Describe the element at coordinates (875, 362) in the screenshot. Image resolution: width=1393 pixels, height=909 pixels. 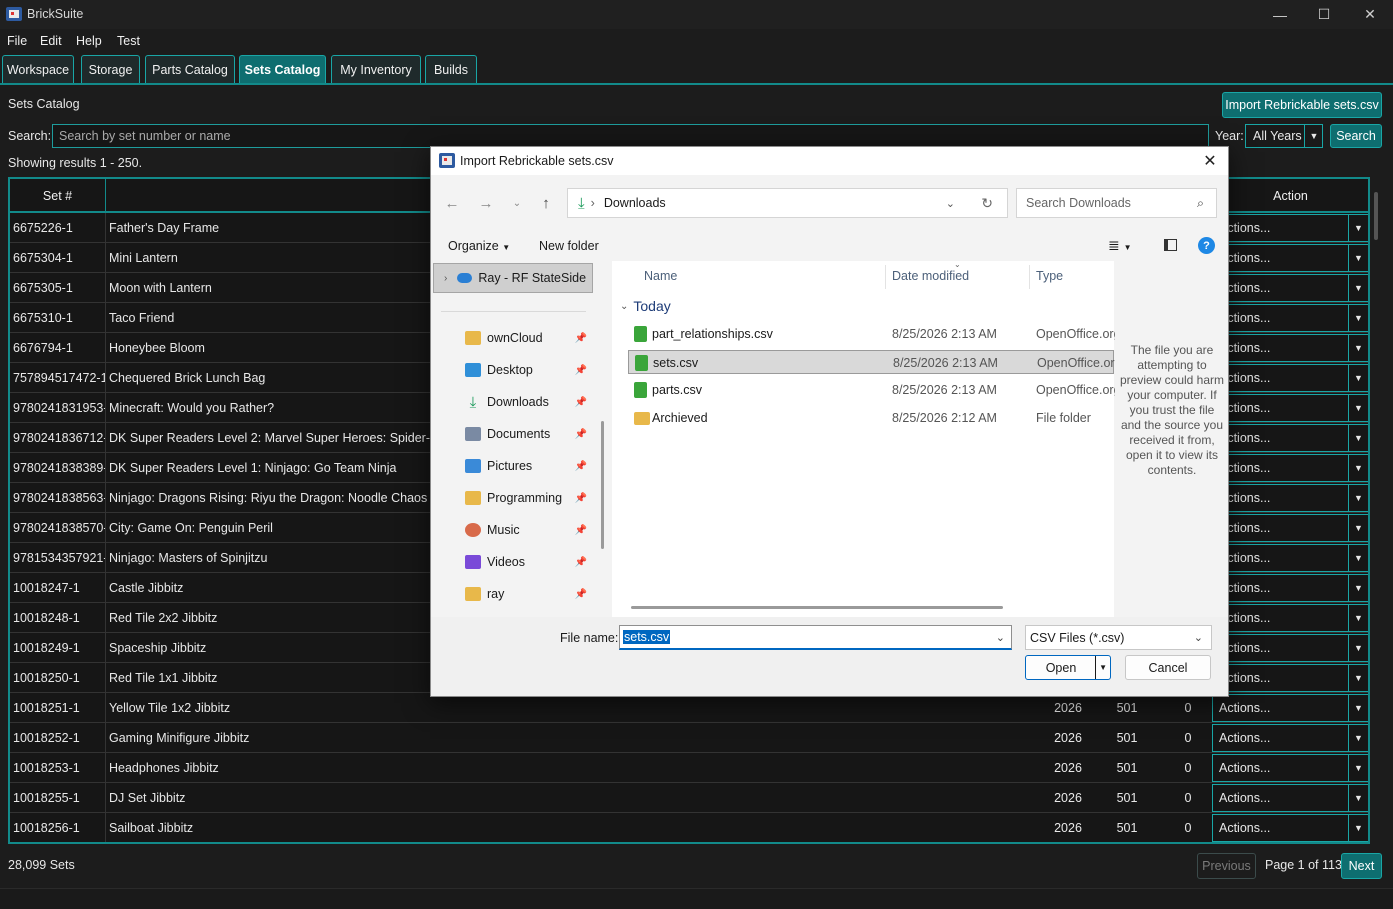
I see `file-item: sets.csv 8/25/2026 2:13 AM OpenOffice.org` at that location.